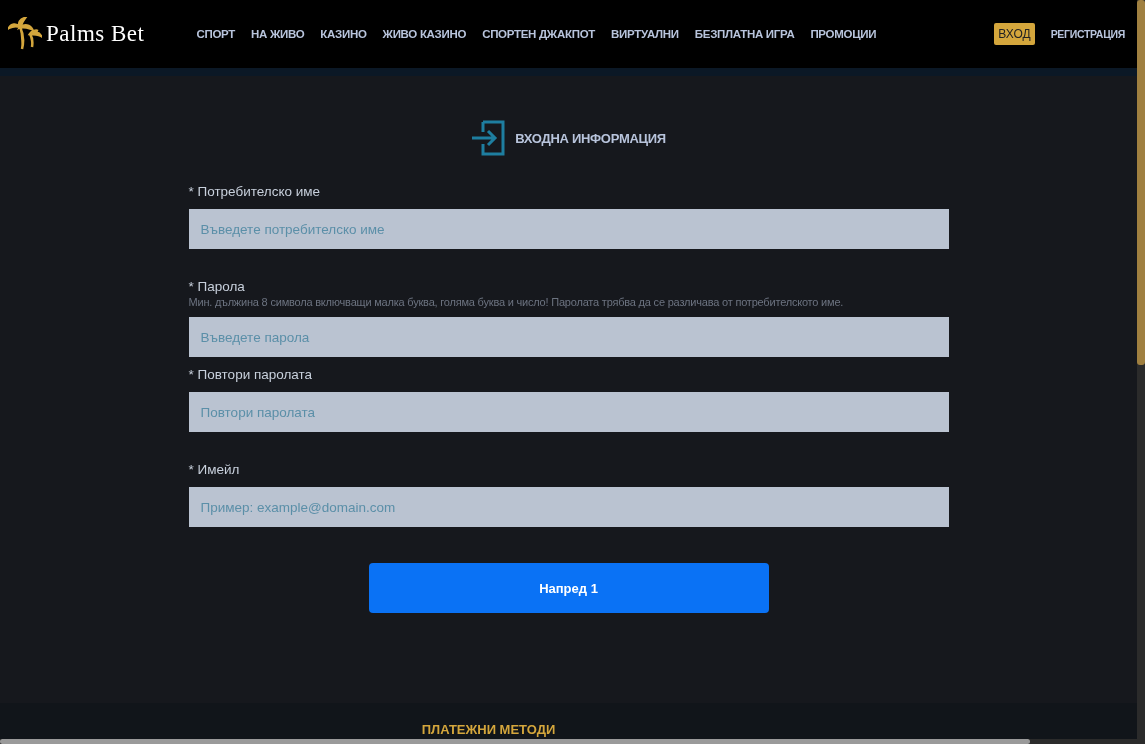 This screenshot has width=1145, height=744. I want to click on field-label: * Имейл, so click(214, 469).